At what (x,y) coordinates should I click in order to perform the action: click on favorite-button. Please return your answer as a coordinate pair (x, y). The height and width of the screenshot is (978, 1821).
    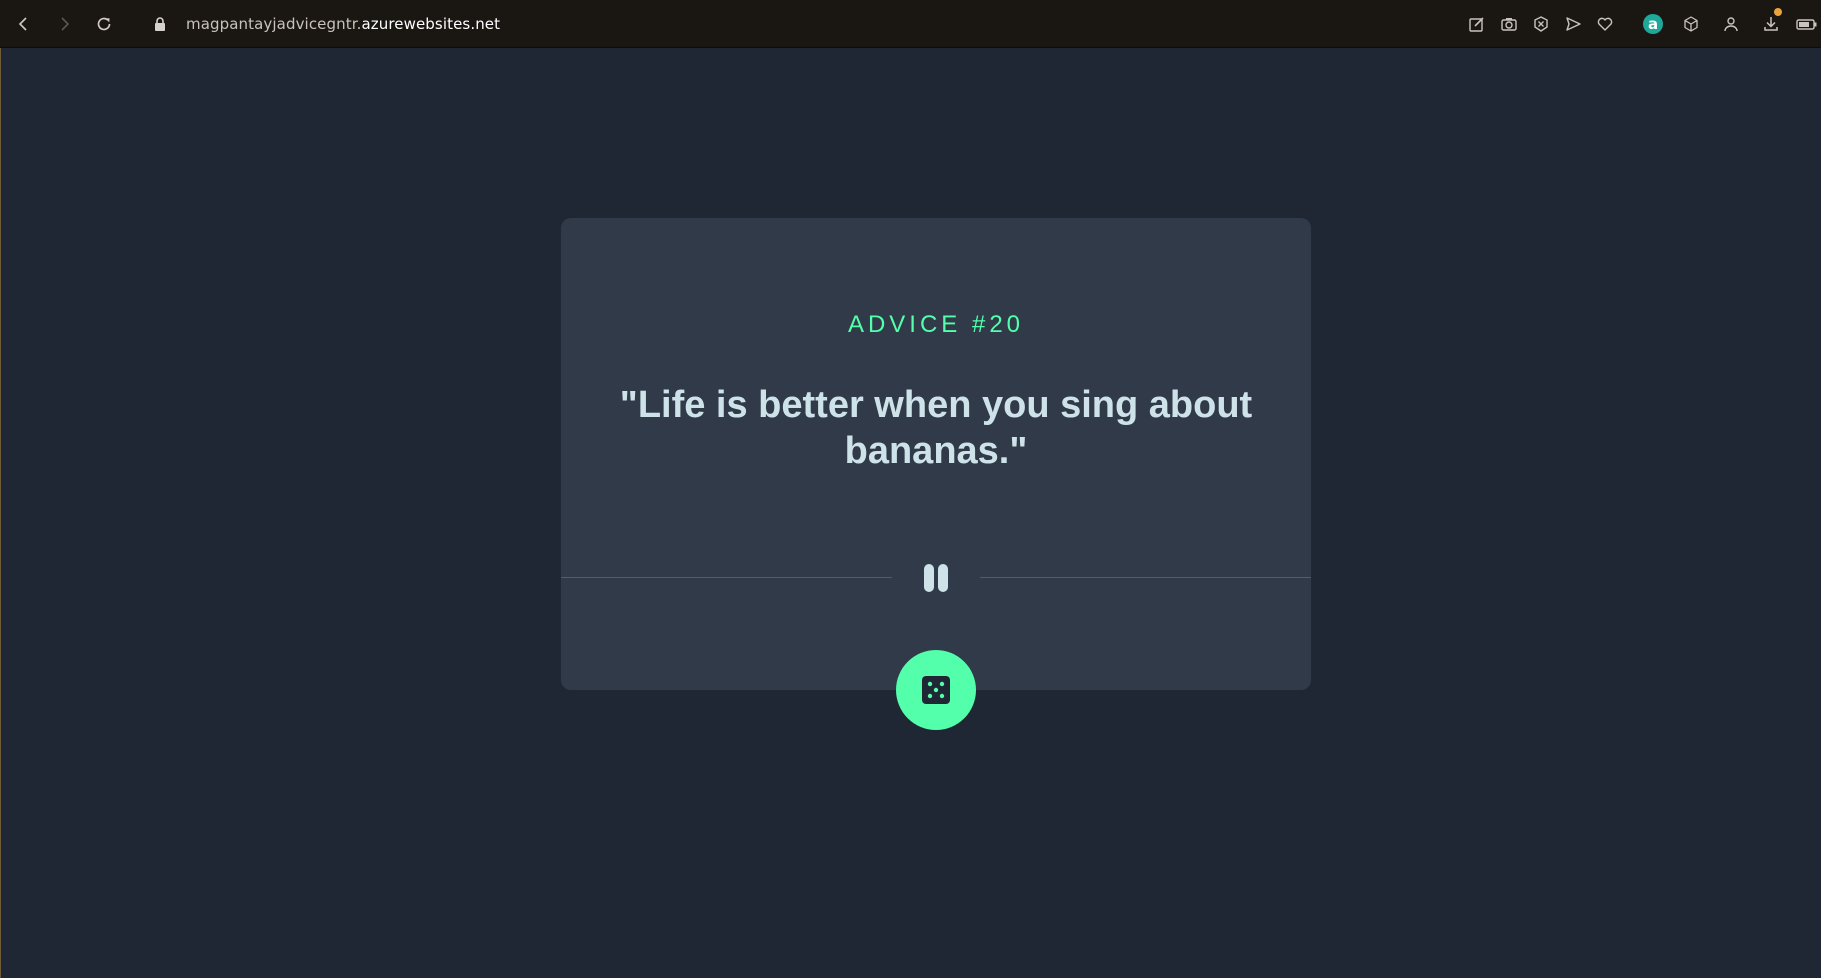
    Looking at the image, I should click on (1605, 24).